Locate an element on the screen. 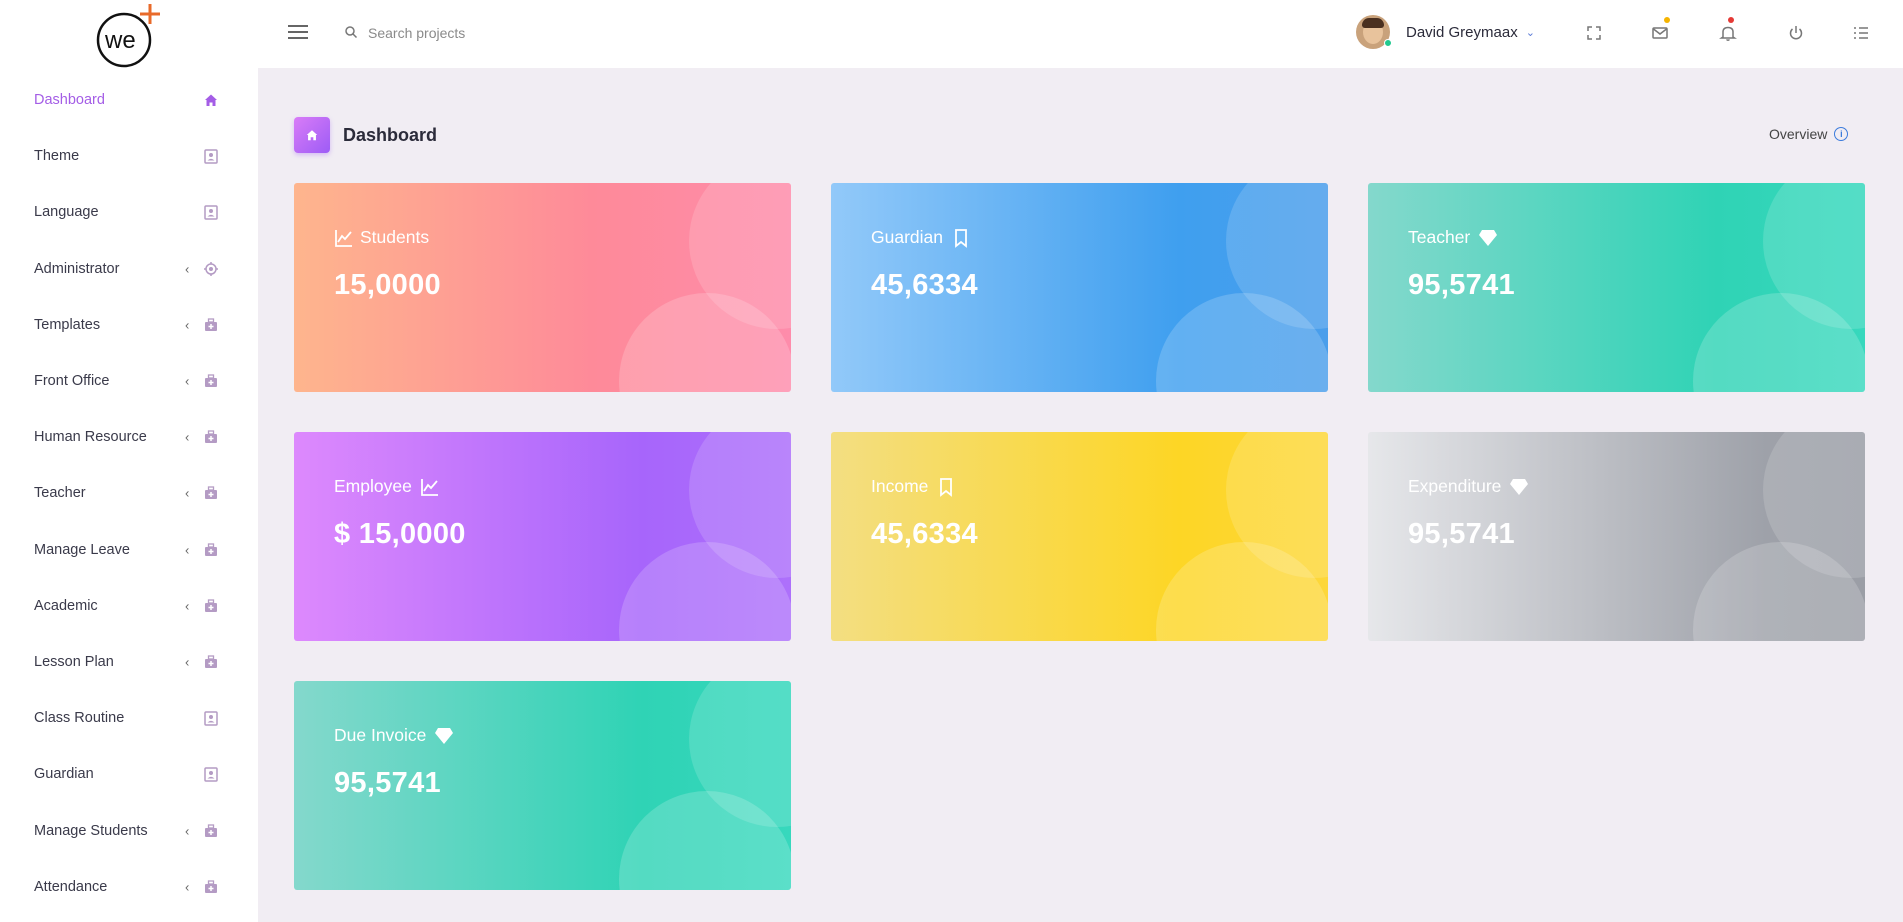 Image resolution: width=1903 pixels, height=922 pixels. user-menu: David Greymaax ⌄ is located at coordinates (1445, 32).